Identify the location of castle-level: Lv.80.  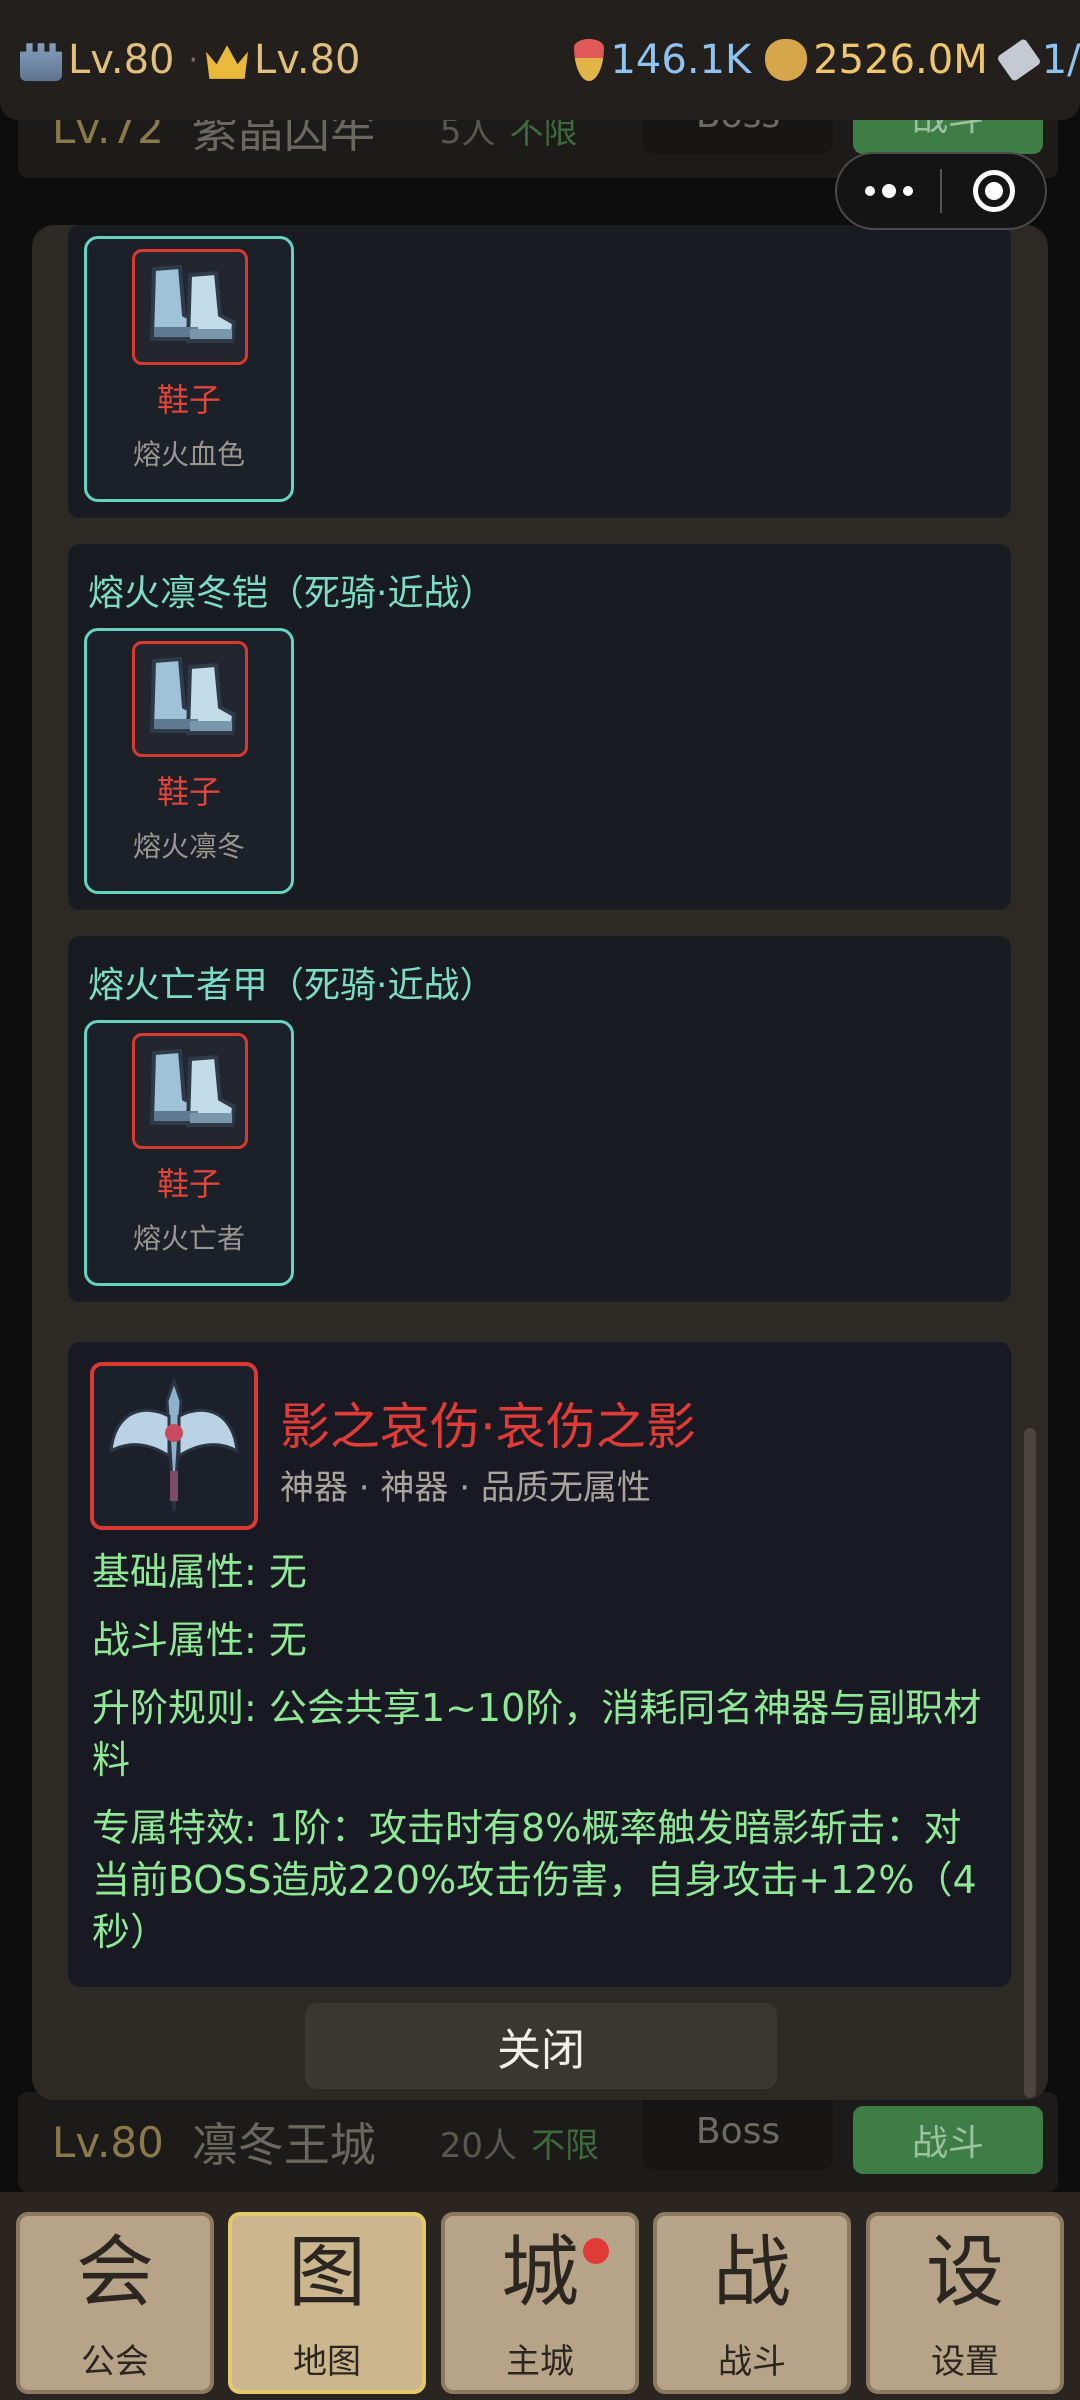
(97, 60).